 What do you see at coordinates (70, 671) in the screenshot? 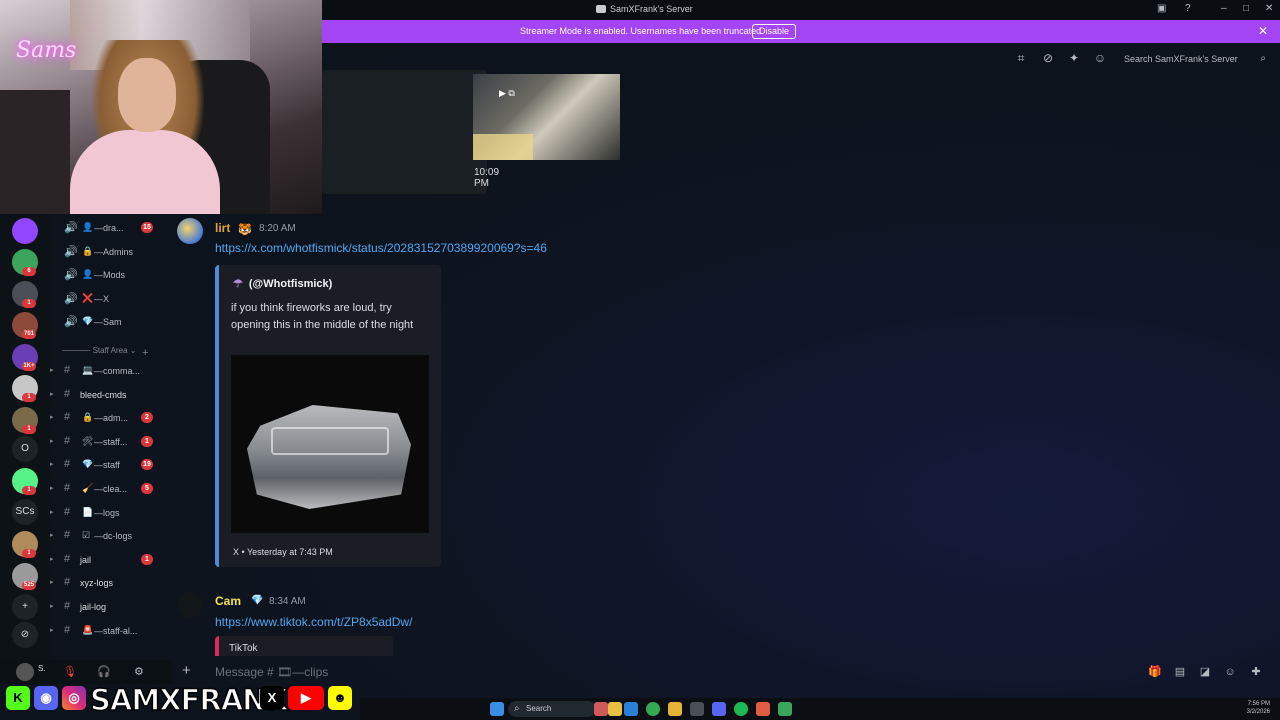
I see `mic-muted-icon: 🎙` at bounding box center [70, 671].